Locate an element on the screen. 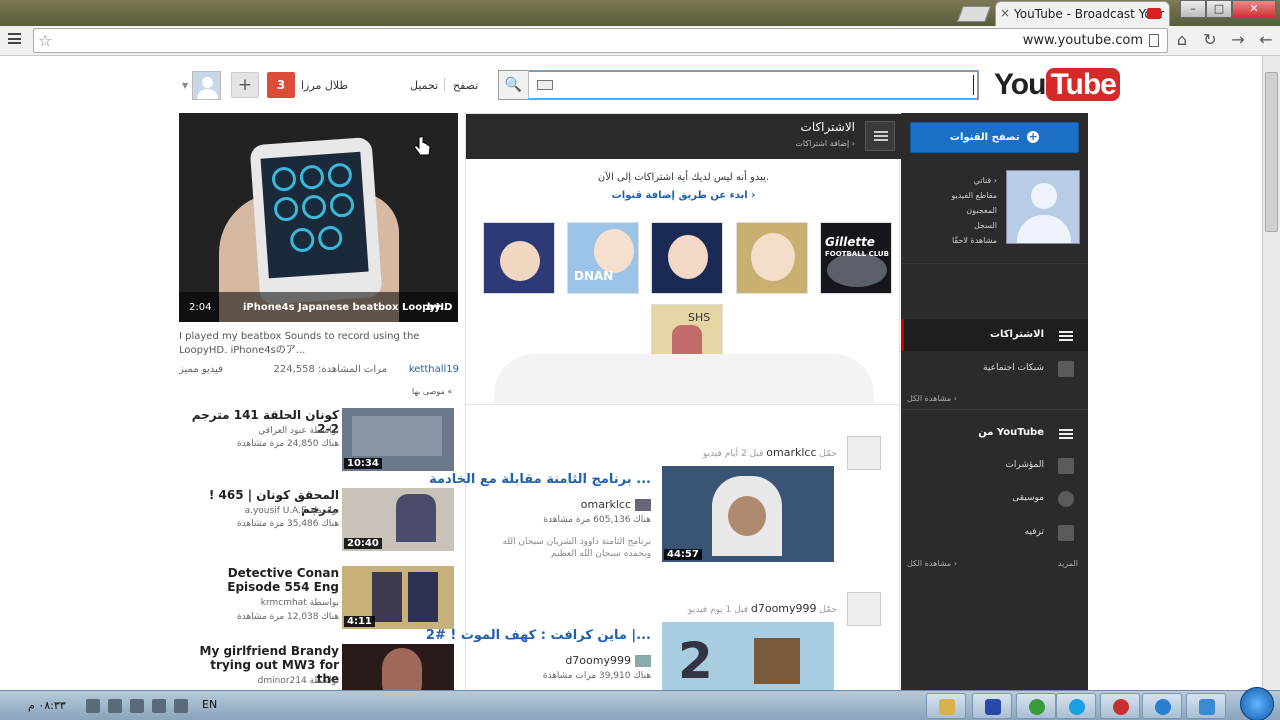 The height and width of the screenshot is (720, 1280). sidebar-item-from-youtube: من YouTube is located at coordinates (994, 433).